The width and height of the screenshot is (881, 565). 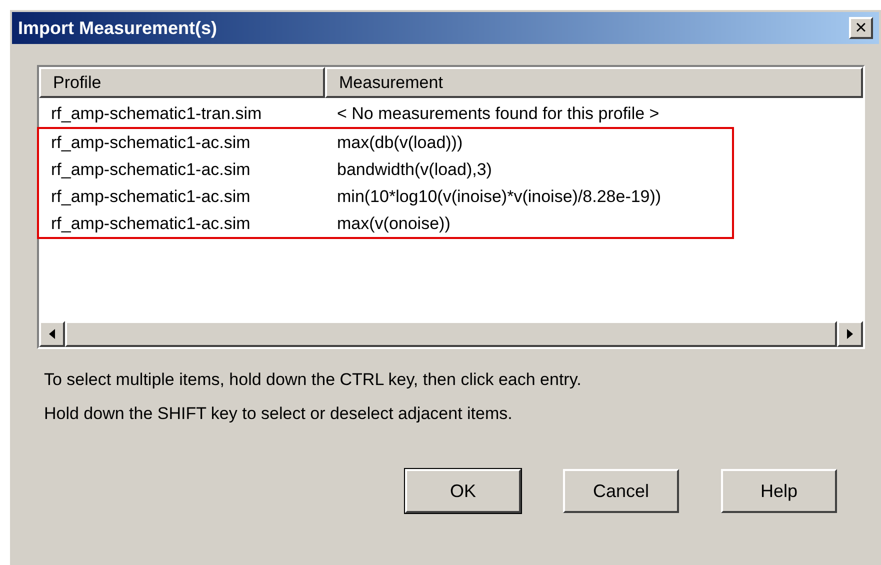 What do you see at coordinates (393, 223) in the screenshot?
I see `measurement-cell-text: max(v(onoise))` at bounding box center [393, 223].